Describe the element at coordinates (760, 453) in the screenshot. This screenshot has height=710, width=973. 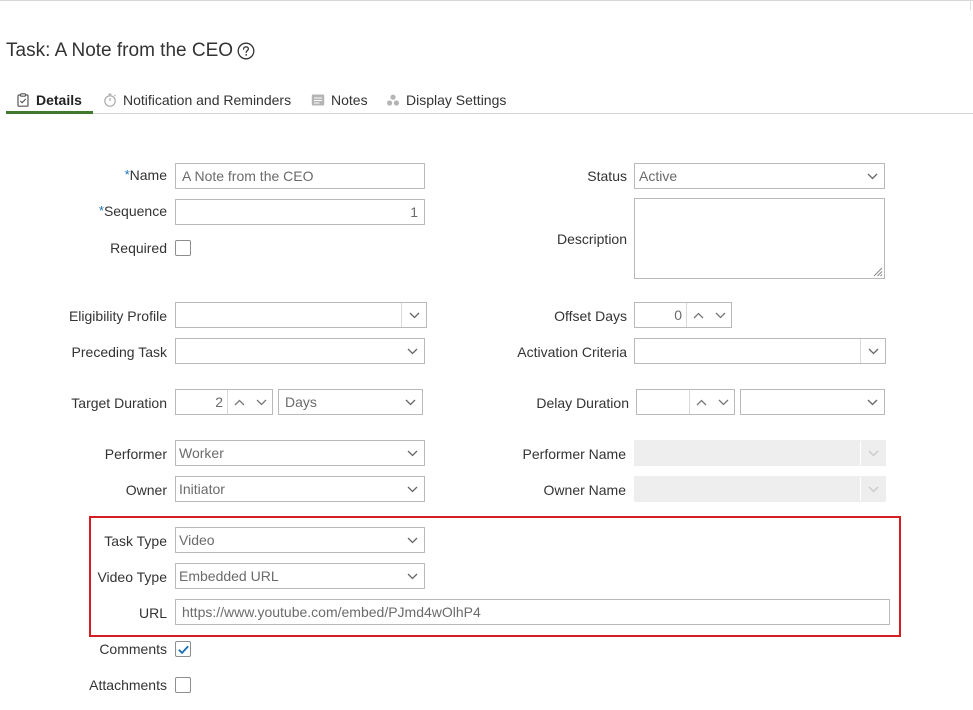
I see `performer-name-select` at that location.